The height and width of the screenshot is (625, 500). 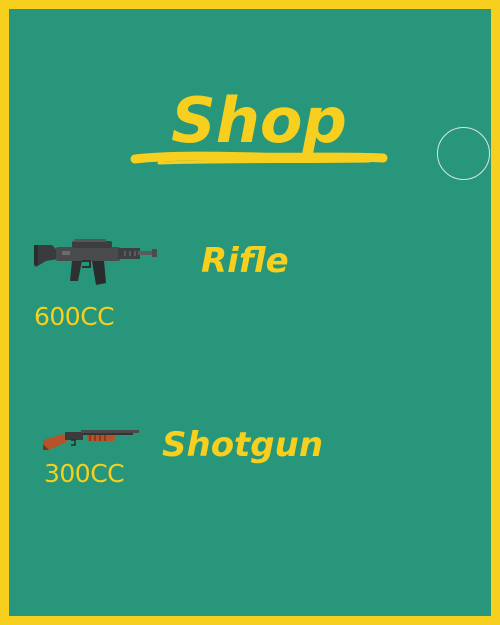 I want to click on item-price-shotgun: 300CC, so click(x=84, y=473).